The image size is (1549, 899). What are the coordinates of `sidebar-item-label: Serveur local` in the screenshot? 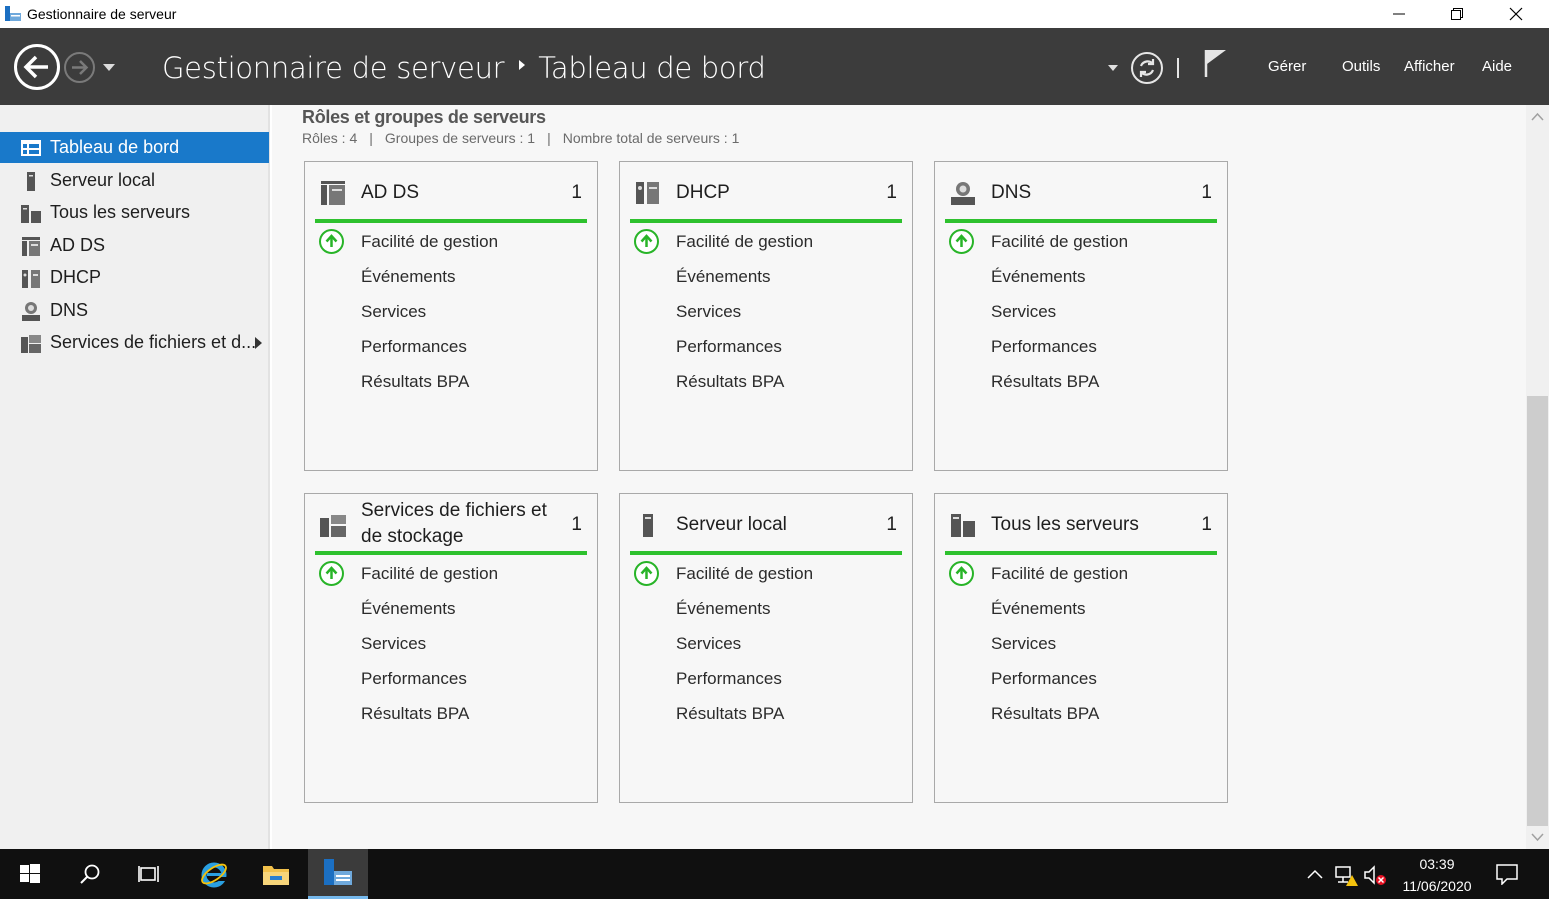 It's located at (103, 180).